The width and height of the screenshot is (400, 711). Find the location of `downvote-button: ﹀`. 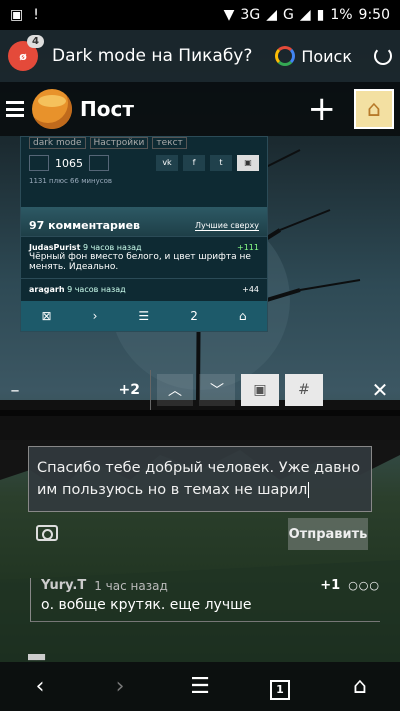

downvote-button: ﹀ is located at coordinates (217, 390).